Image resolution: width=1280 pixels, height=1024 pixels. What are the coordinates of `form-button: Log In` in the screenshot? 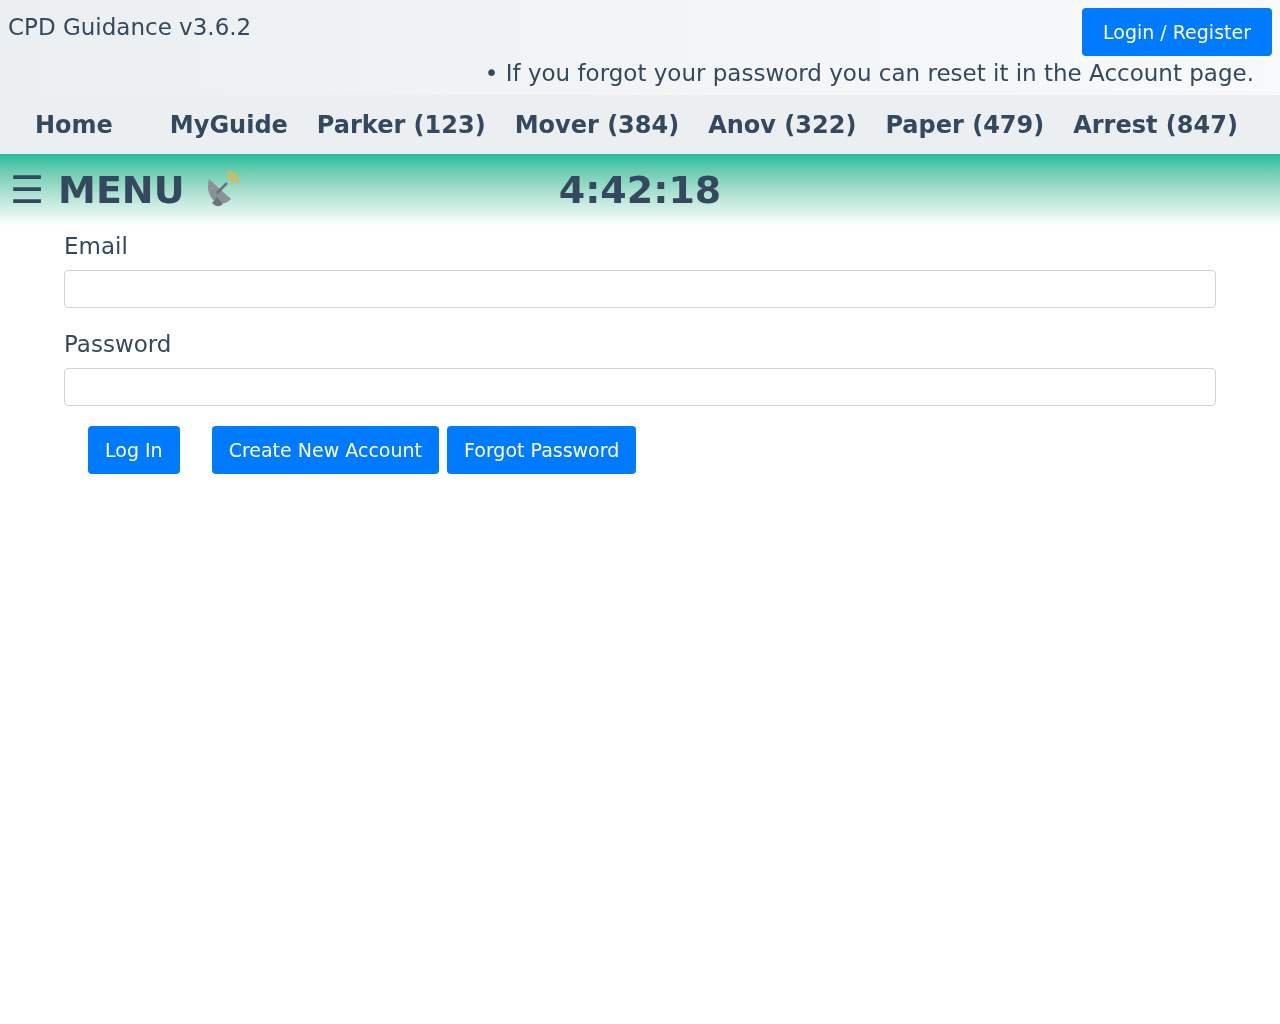 It's located at (134, 450).